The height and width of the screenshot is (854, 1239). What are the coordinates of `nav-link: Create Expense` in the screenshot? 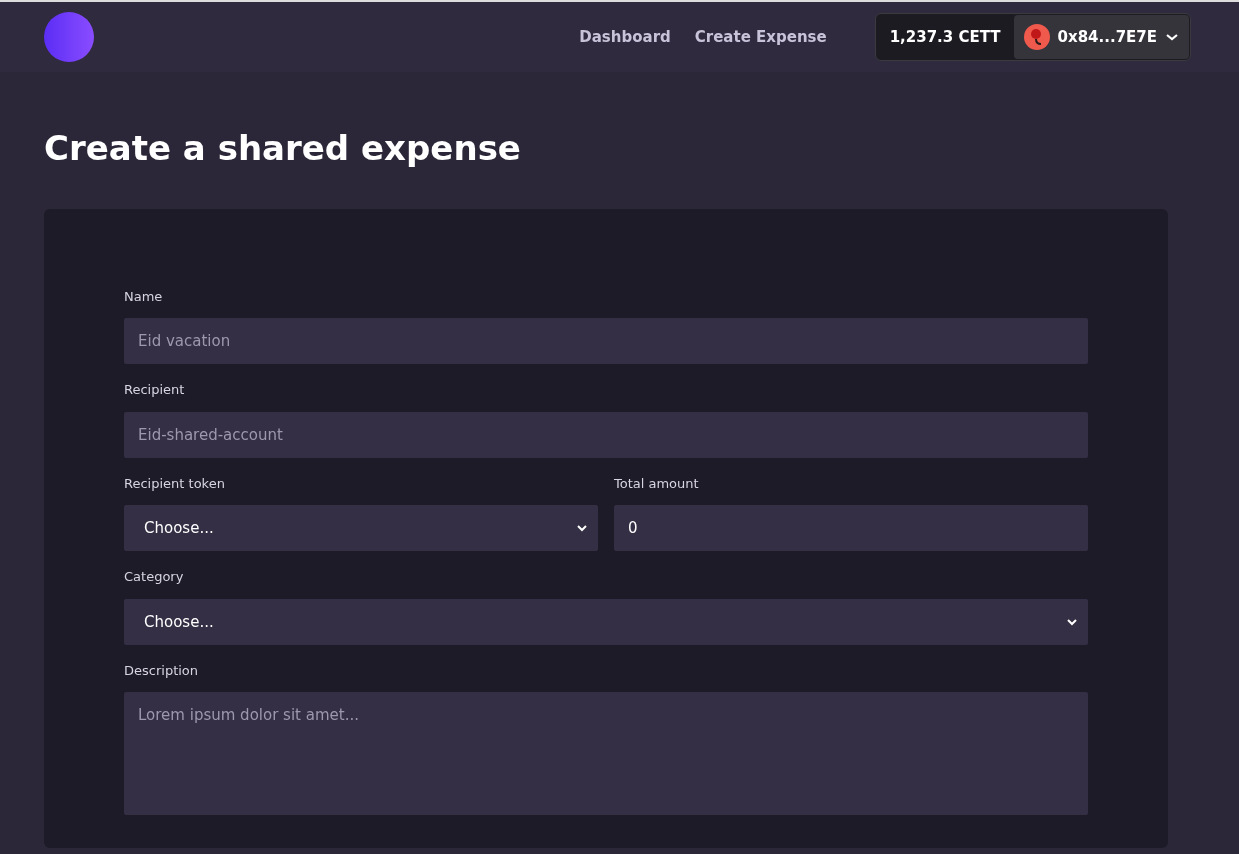 It's located at (760, 37).